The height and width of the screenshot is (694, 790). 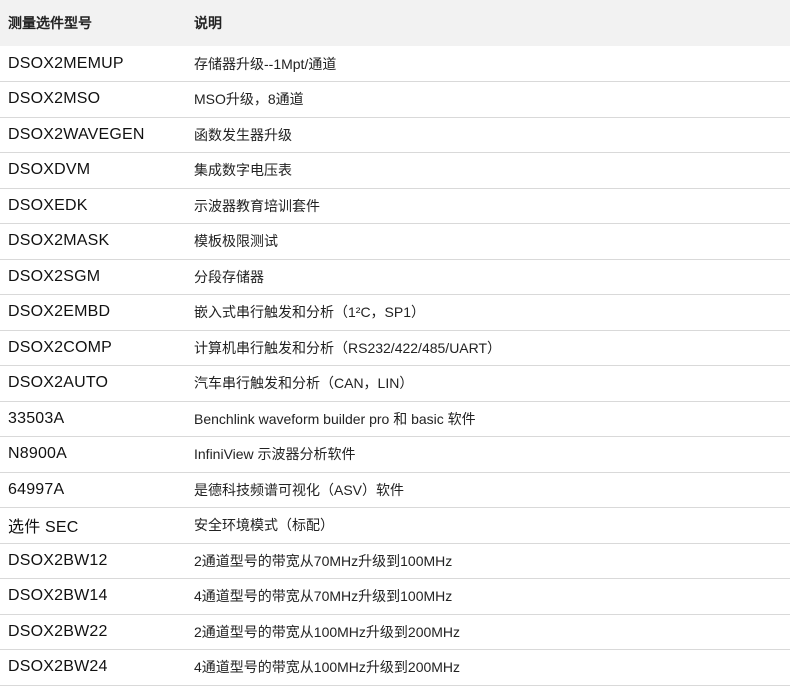 I want to click on table-row: DSOX2COMP 计算机串行触发和分析（RS232/422/485/UART）, so click(x=395, y=348).